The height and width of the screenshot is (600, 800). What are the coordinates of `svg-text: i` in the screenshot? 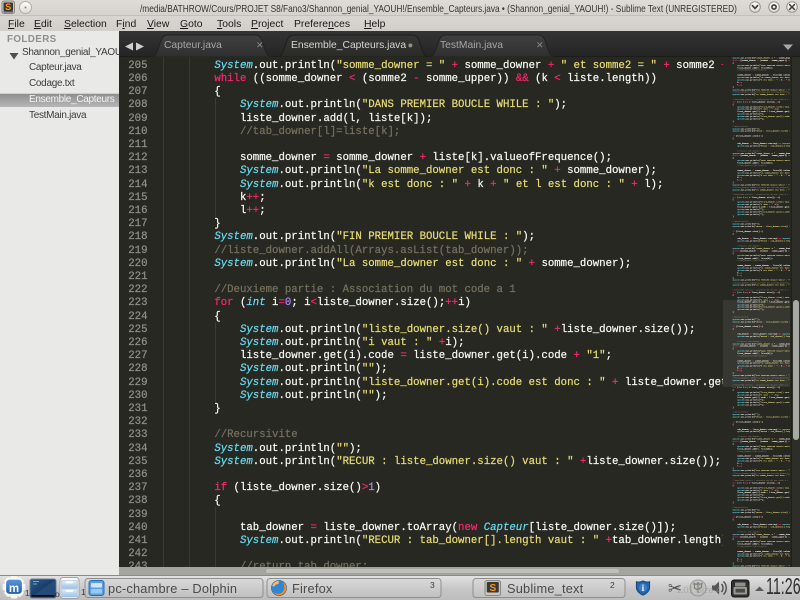 It's located at (643, 589).